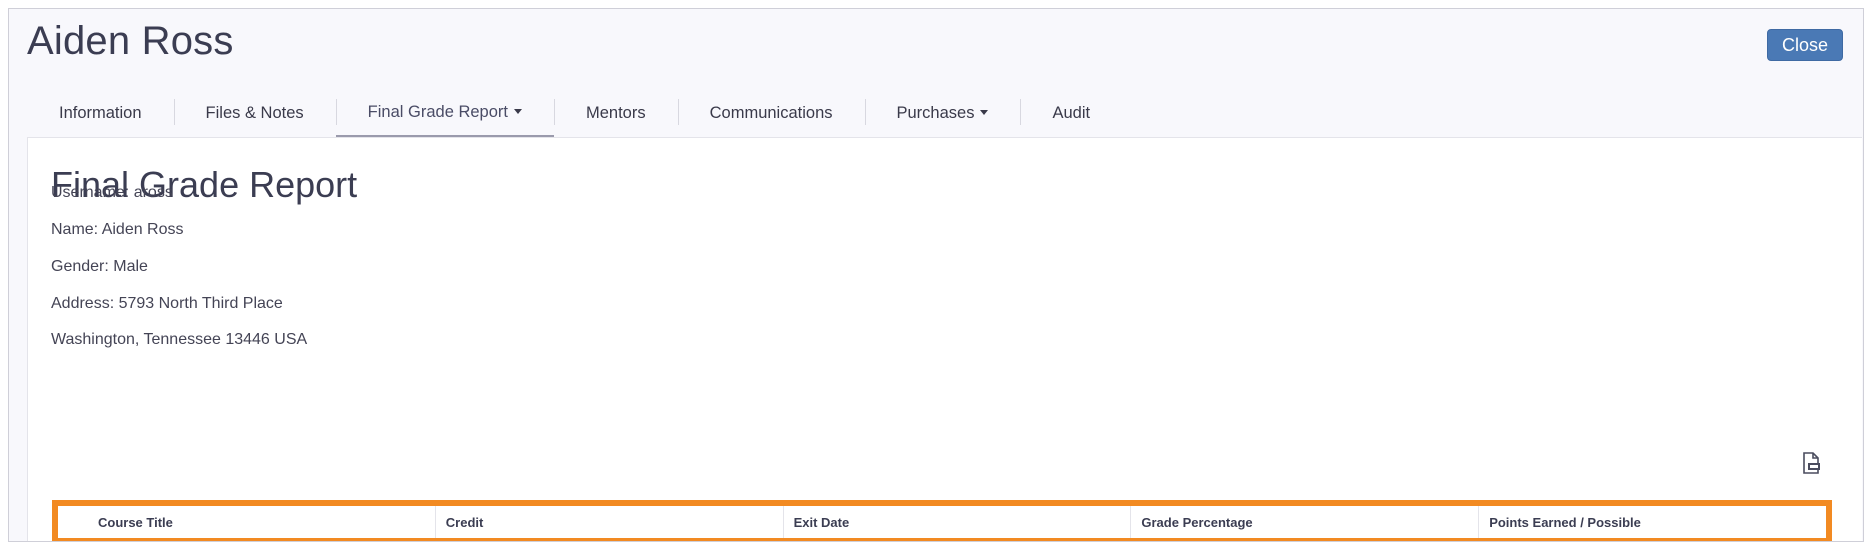 This screenshot has width=1870, height=557. Describe the element at coordinates (958, 522) in the screenshot. I see `column-header: Exit Date` at that location.